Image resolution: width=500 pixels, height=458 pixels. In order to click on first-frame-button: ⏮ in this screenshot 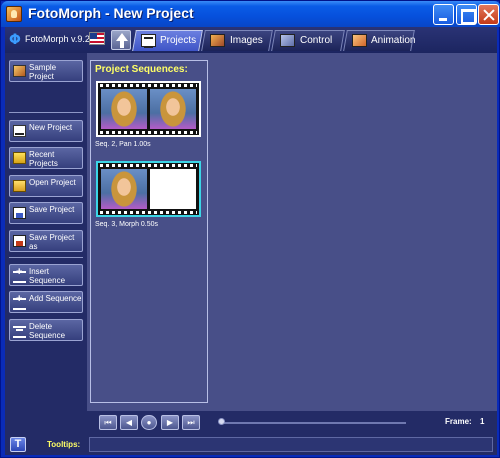, I will do `click(108, 422)`.